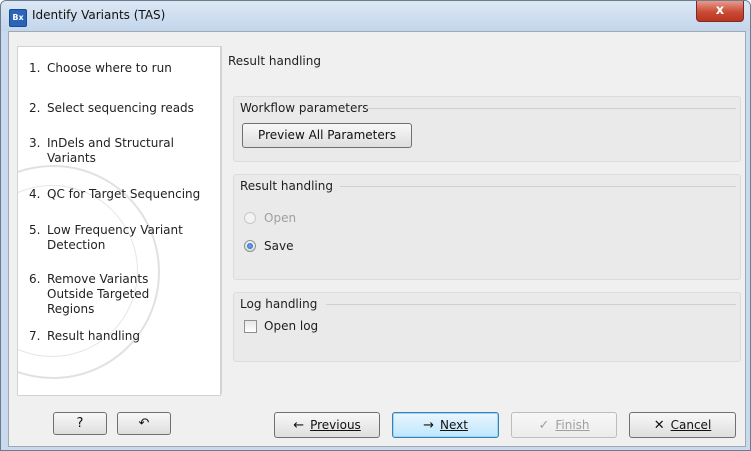 The width and height of the screenshot is (751, 451). What do you see at coordinates (99, 15) in the screenshot?
I see `window-title: Identify Variants (TAS)` at bounding box center [99, 15].